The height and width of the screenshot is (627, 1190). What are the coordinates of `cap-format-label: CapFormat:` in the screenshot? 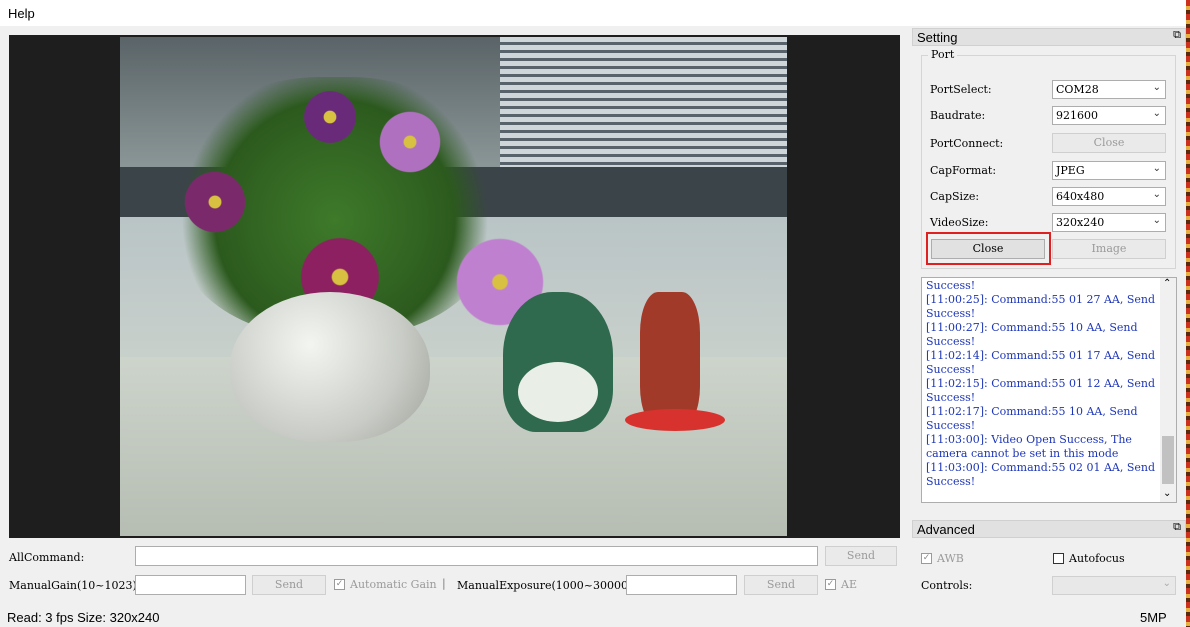 It's located at (963, 170).